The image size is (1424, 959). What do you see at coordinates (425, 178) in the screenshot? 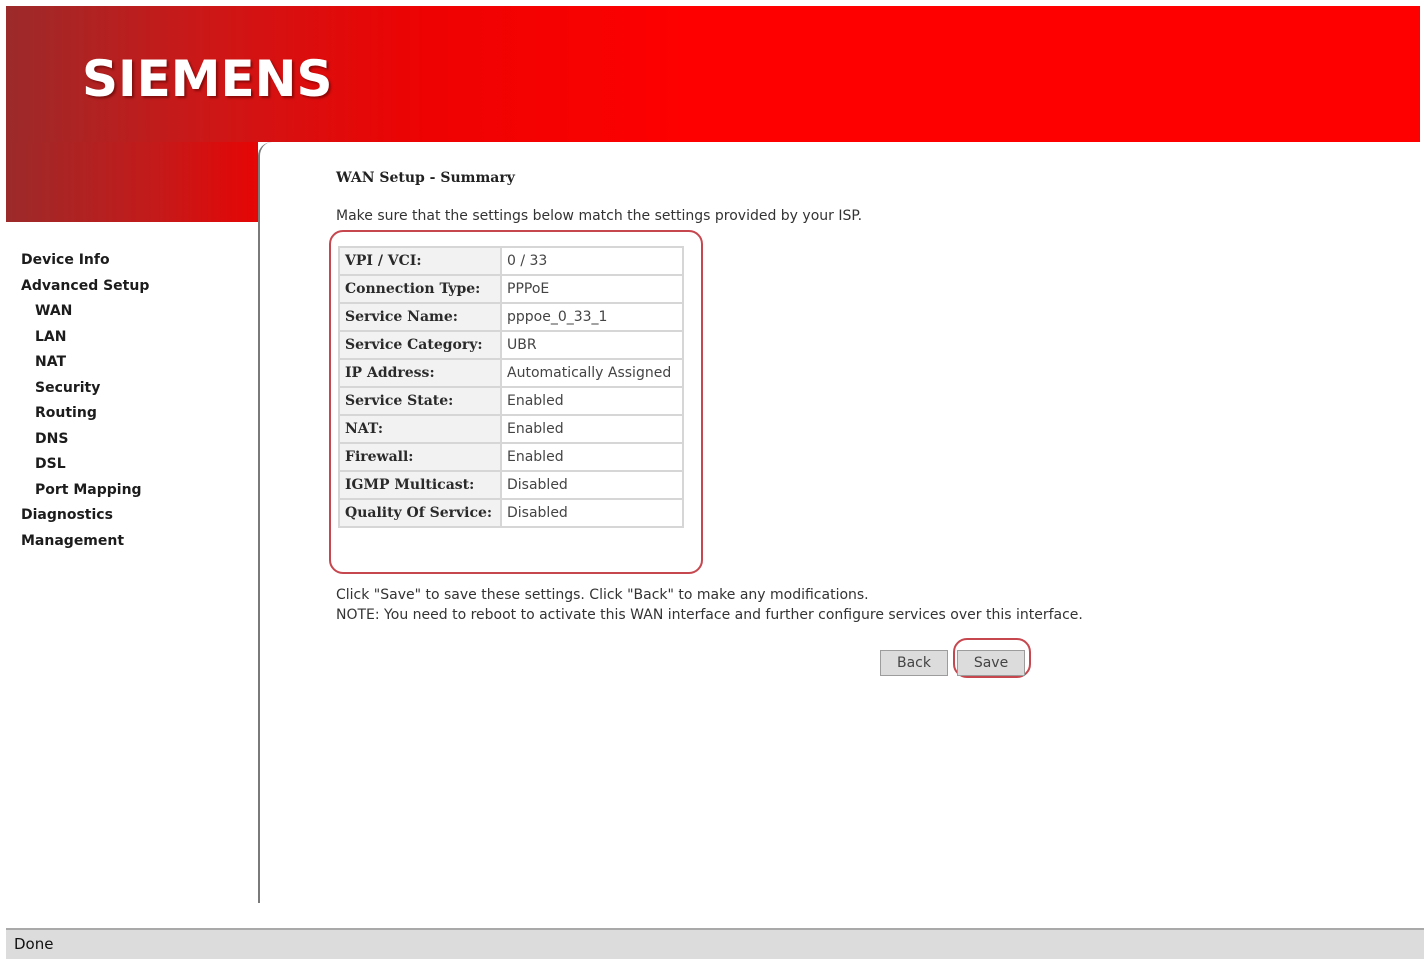
I see `page-title: WAN Setup - Summary` at bounding box center [425, 178].